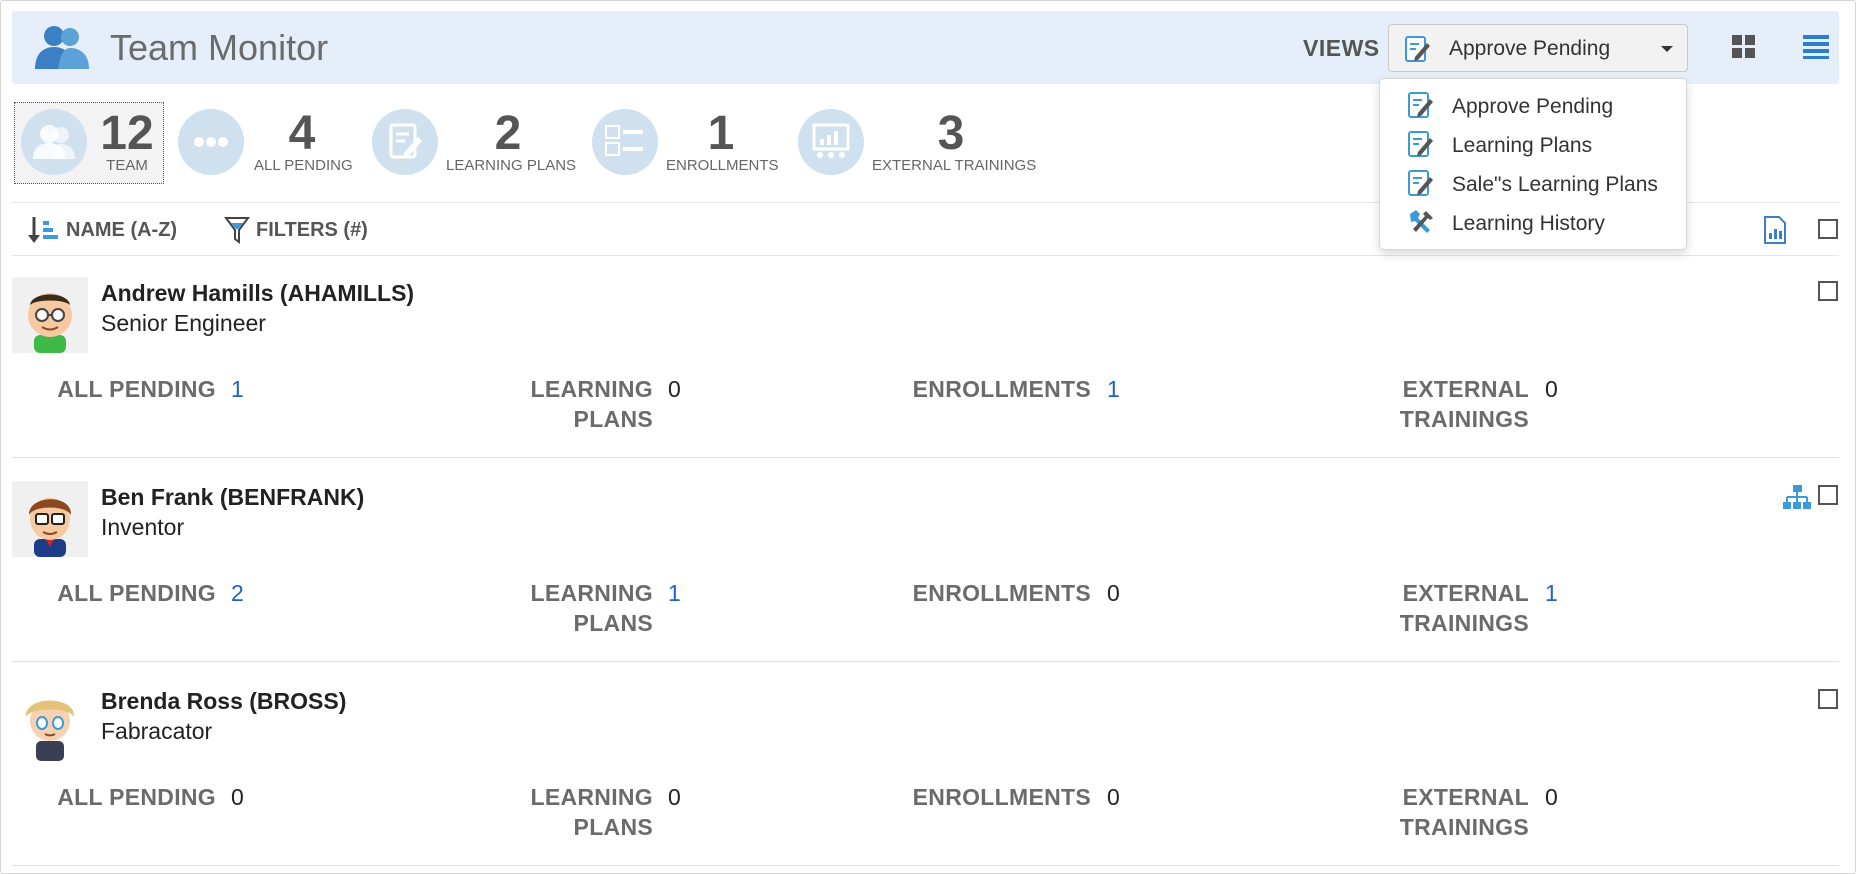 The height and width of the screenshot is (874, 1856). Describe the element at coordinates (127, 165) in the screenshot. I see `team-label: TEAM` at that location.